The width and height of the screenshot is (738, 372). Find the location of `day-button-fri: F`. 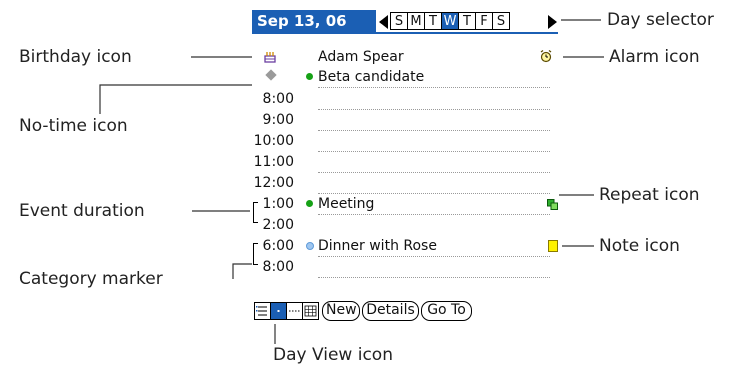

day-button-fri: F is located at coordinates (484, 21).